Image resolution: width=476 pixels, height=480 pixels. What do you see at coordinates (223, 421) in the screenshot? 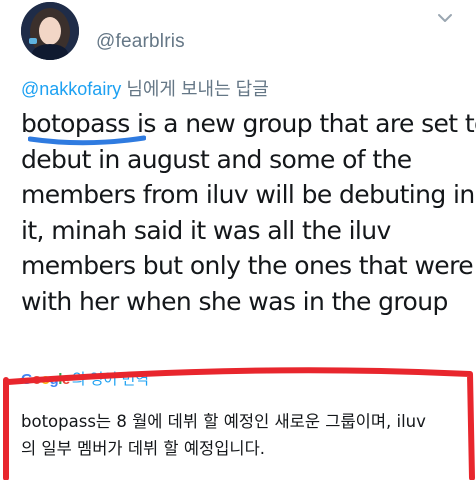
I see `translated-text-line: botopass는 8 월에 데뷔 할 예정인 새로운 그룹이며, iluv` at bounding box center [223, 421].